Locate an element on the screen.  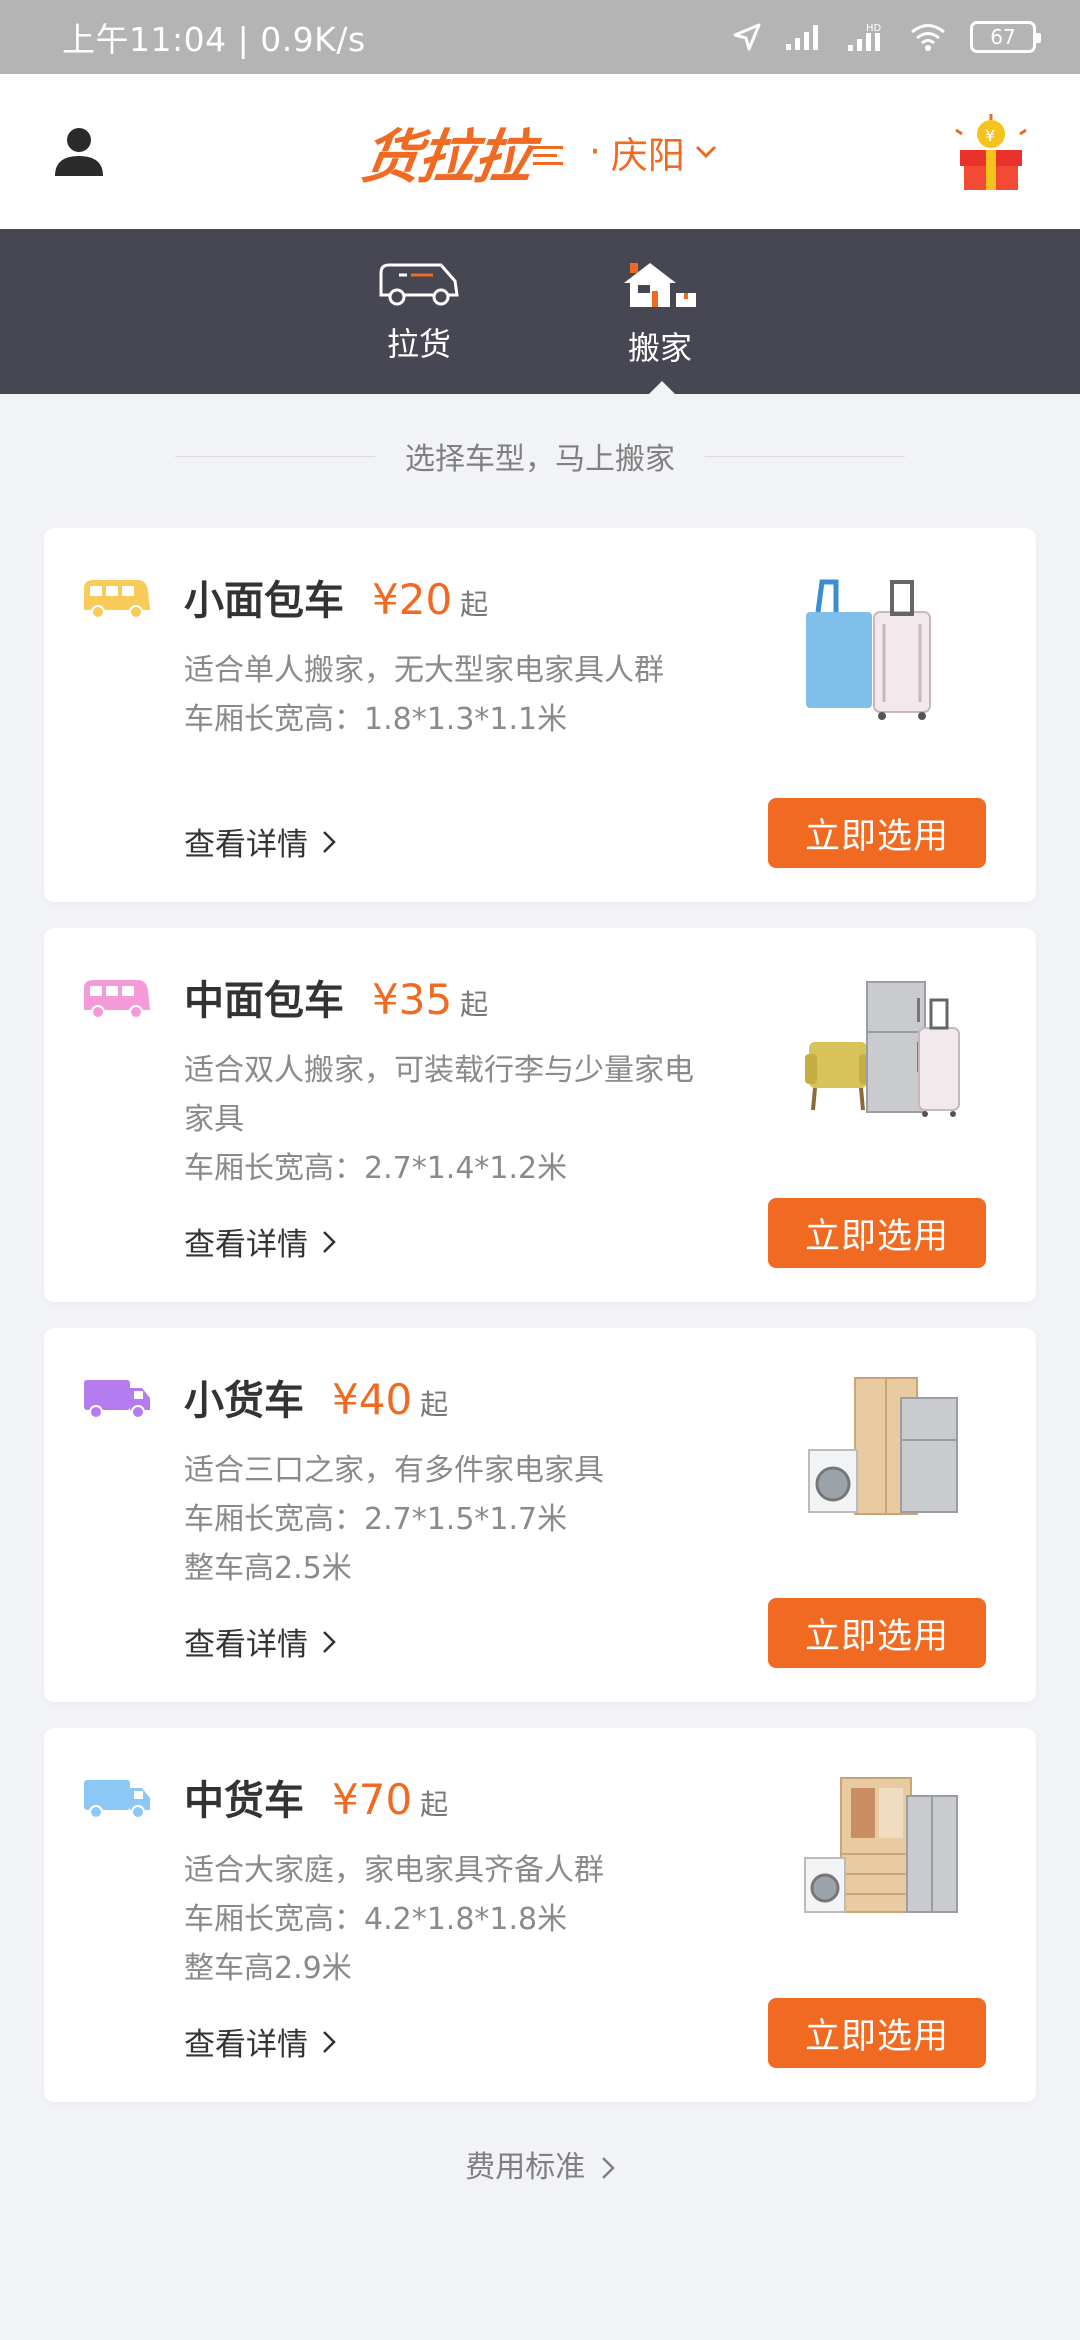
wifi-icon is located at coordinates (928, 37).